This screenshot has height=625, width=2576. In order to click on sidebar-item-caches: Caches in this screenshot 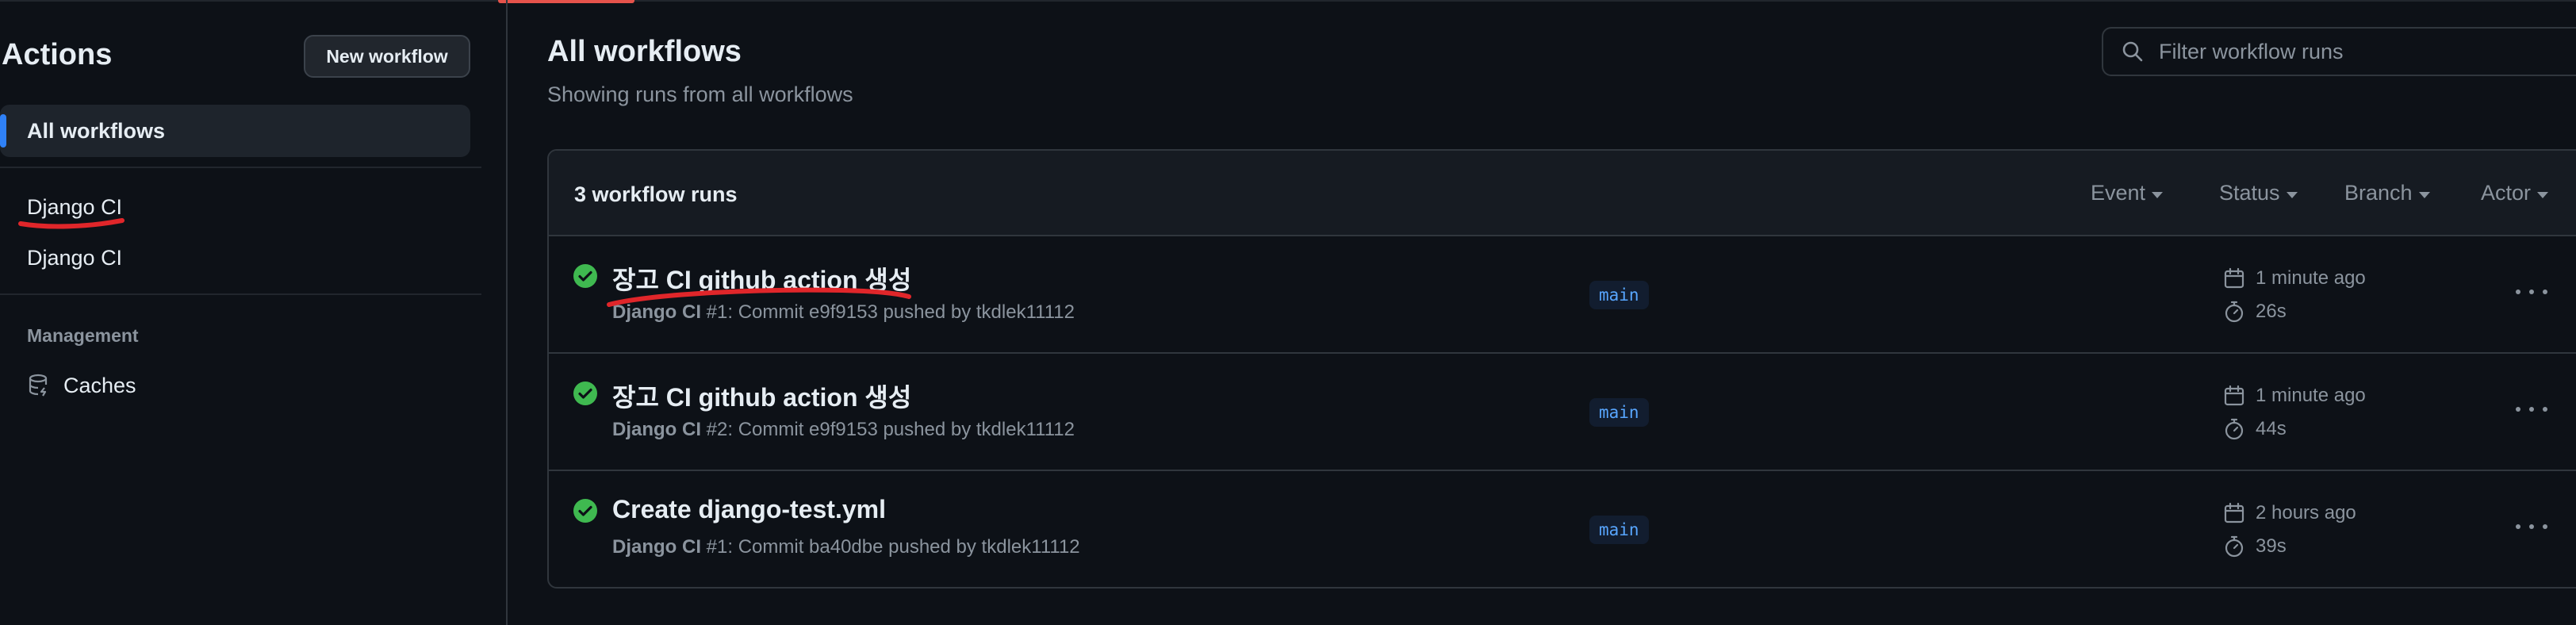, I will do `click(81, 385)`.